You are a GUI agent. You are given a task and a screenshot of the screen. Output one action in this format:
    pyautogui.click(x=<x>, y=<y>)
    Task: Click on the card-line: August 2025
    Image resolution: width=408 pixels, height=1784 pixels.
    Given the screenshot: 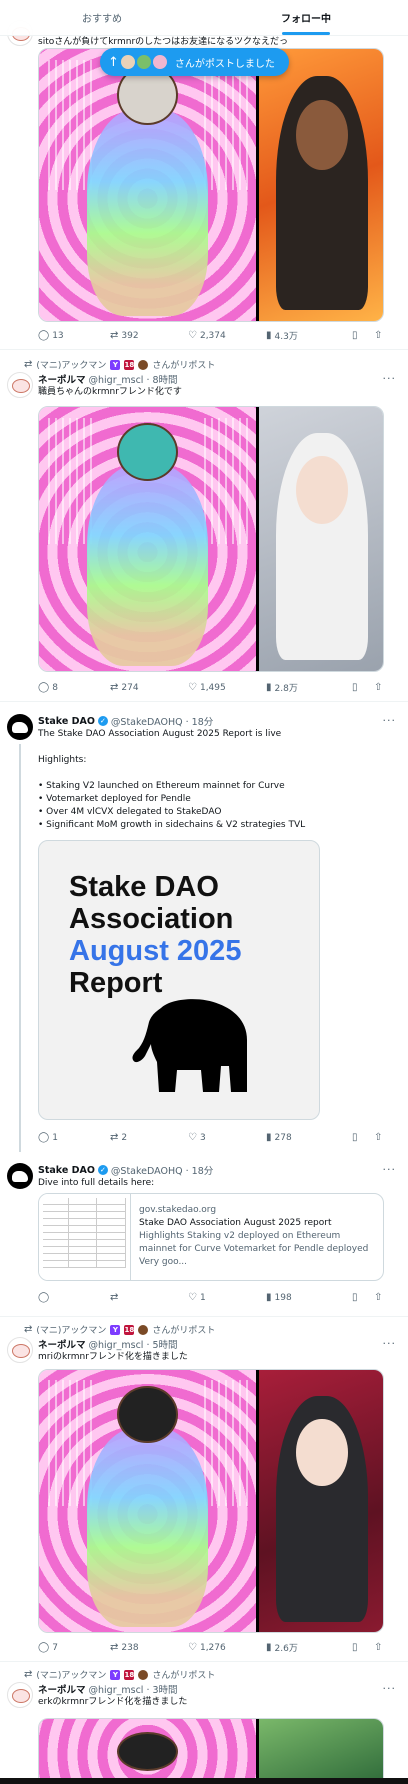 What is the action you would take?
    pyautogui.click(x=155, y=951)
    